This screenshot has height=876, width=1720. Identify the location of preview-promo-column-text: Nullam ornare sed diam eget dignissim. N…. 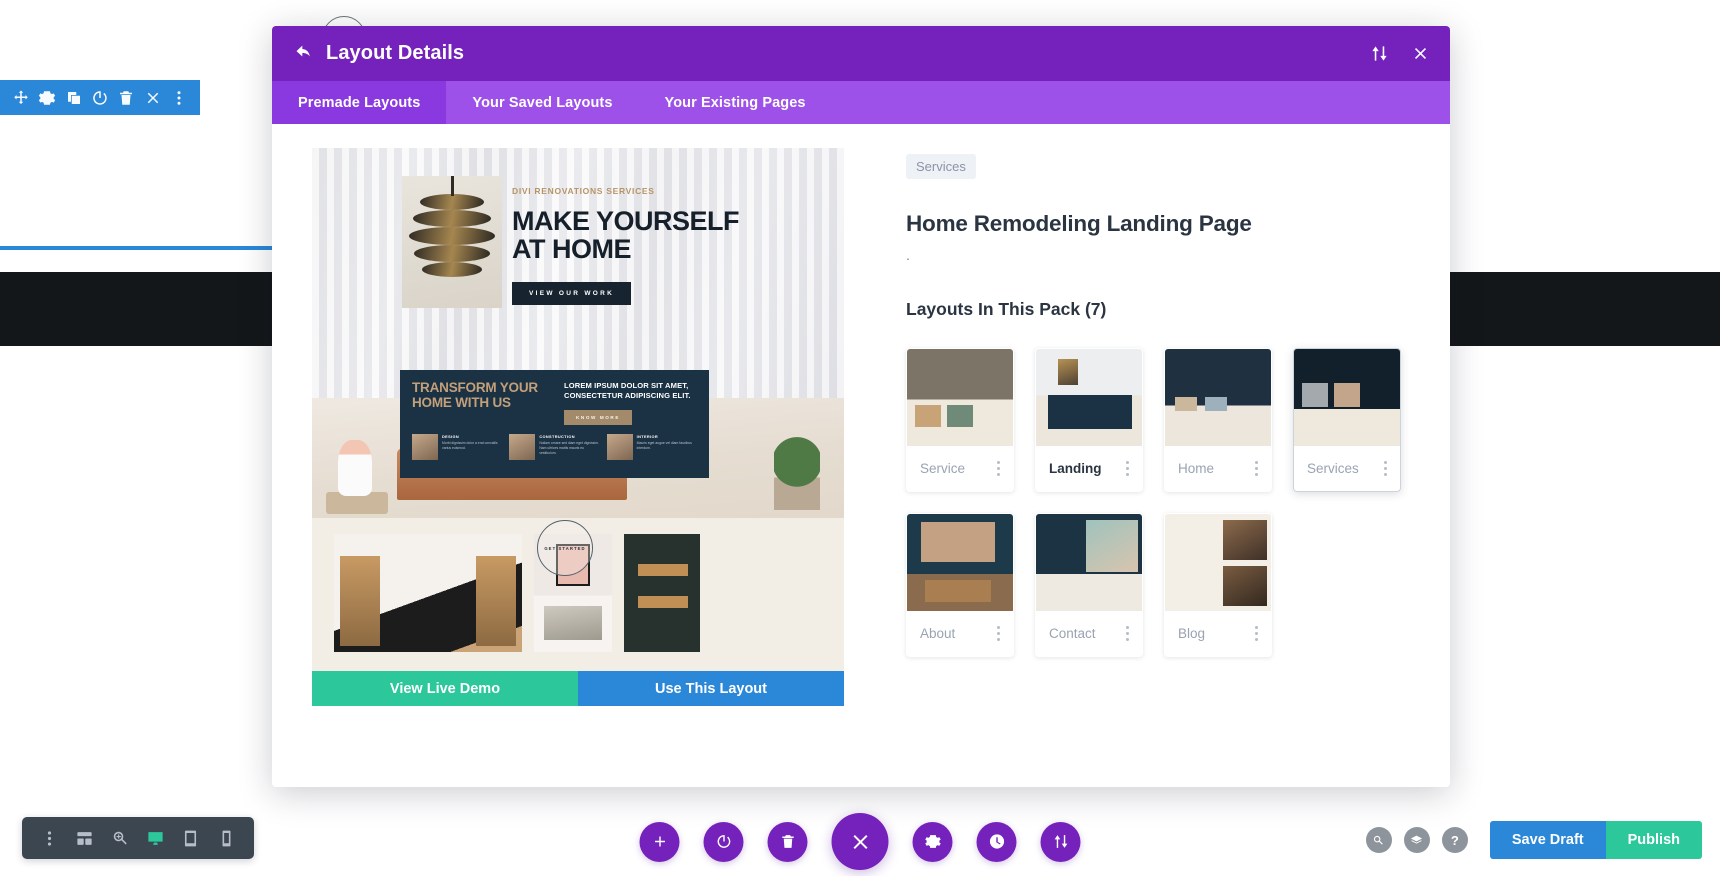
(569, 447).